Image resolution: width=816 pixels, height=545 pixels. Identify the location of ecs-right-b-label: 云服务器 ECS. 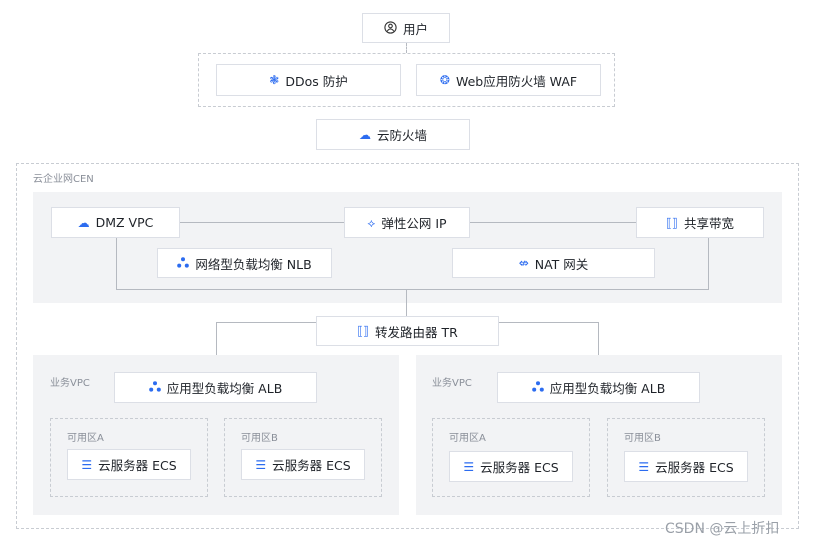
(694, 467).